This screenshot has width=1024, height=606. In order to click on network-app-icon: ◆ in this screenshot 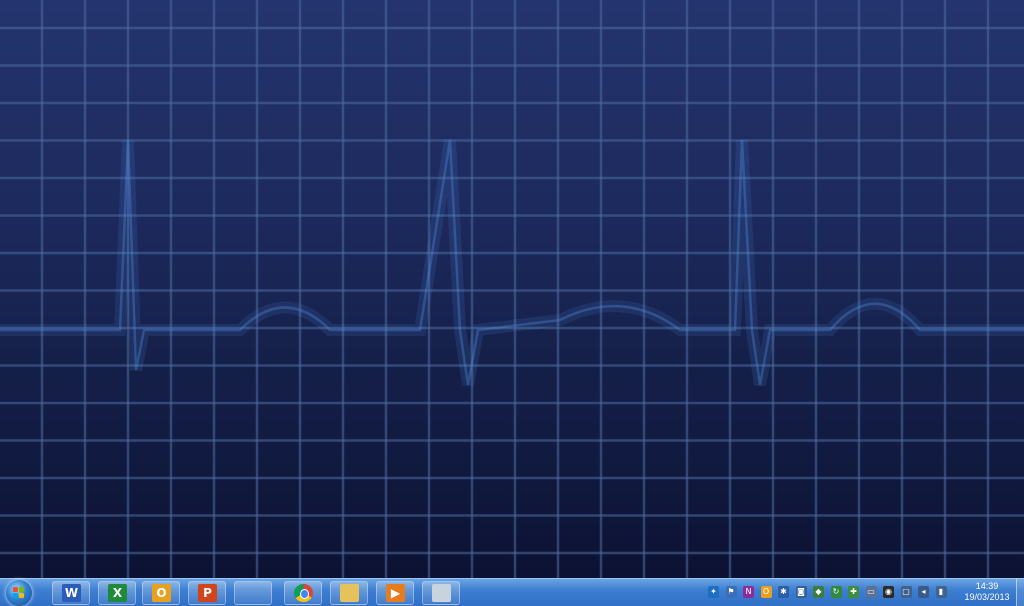, I will do `click(818, 592)`.